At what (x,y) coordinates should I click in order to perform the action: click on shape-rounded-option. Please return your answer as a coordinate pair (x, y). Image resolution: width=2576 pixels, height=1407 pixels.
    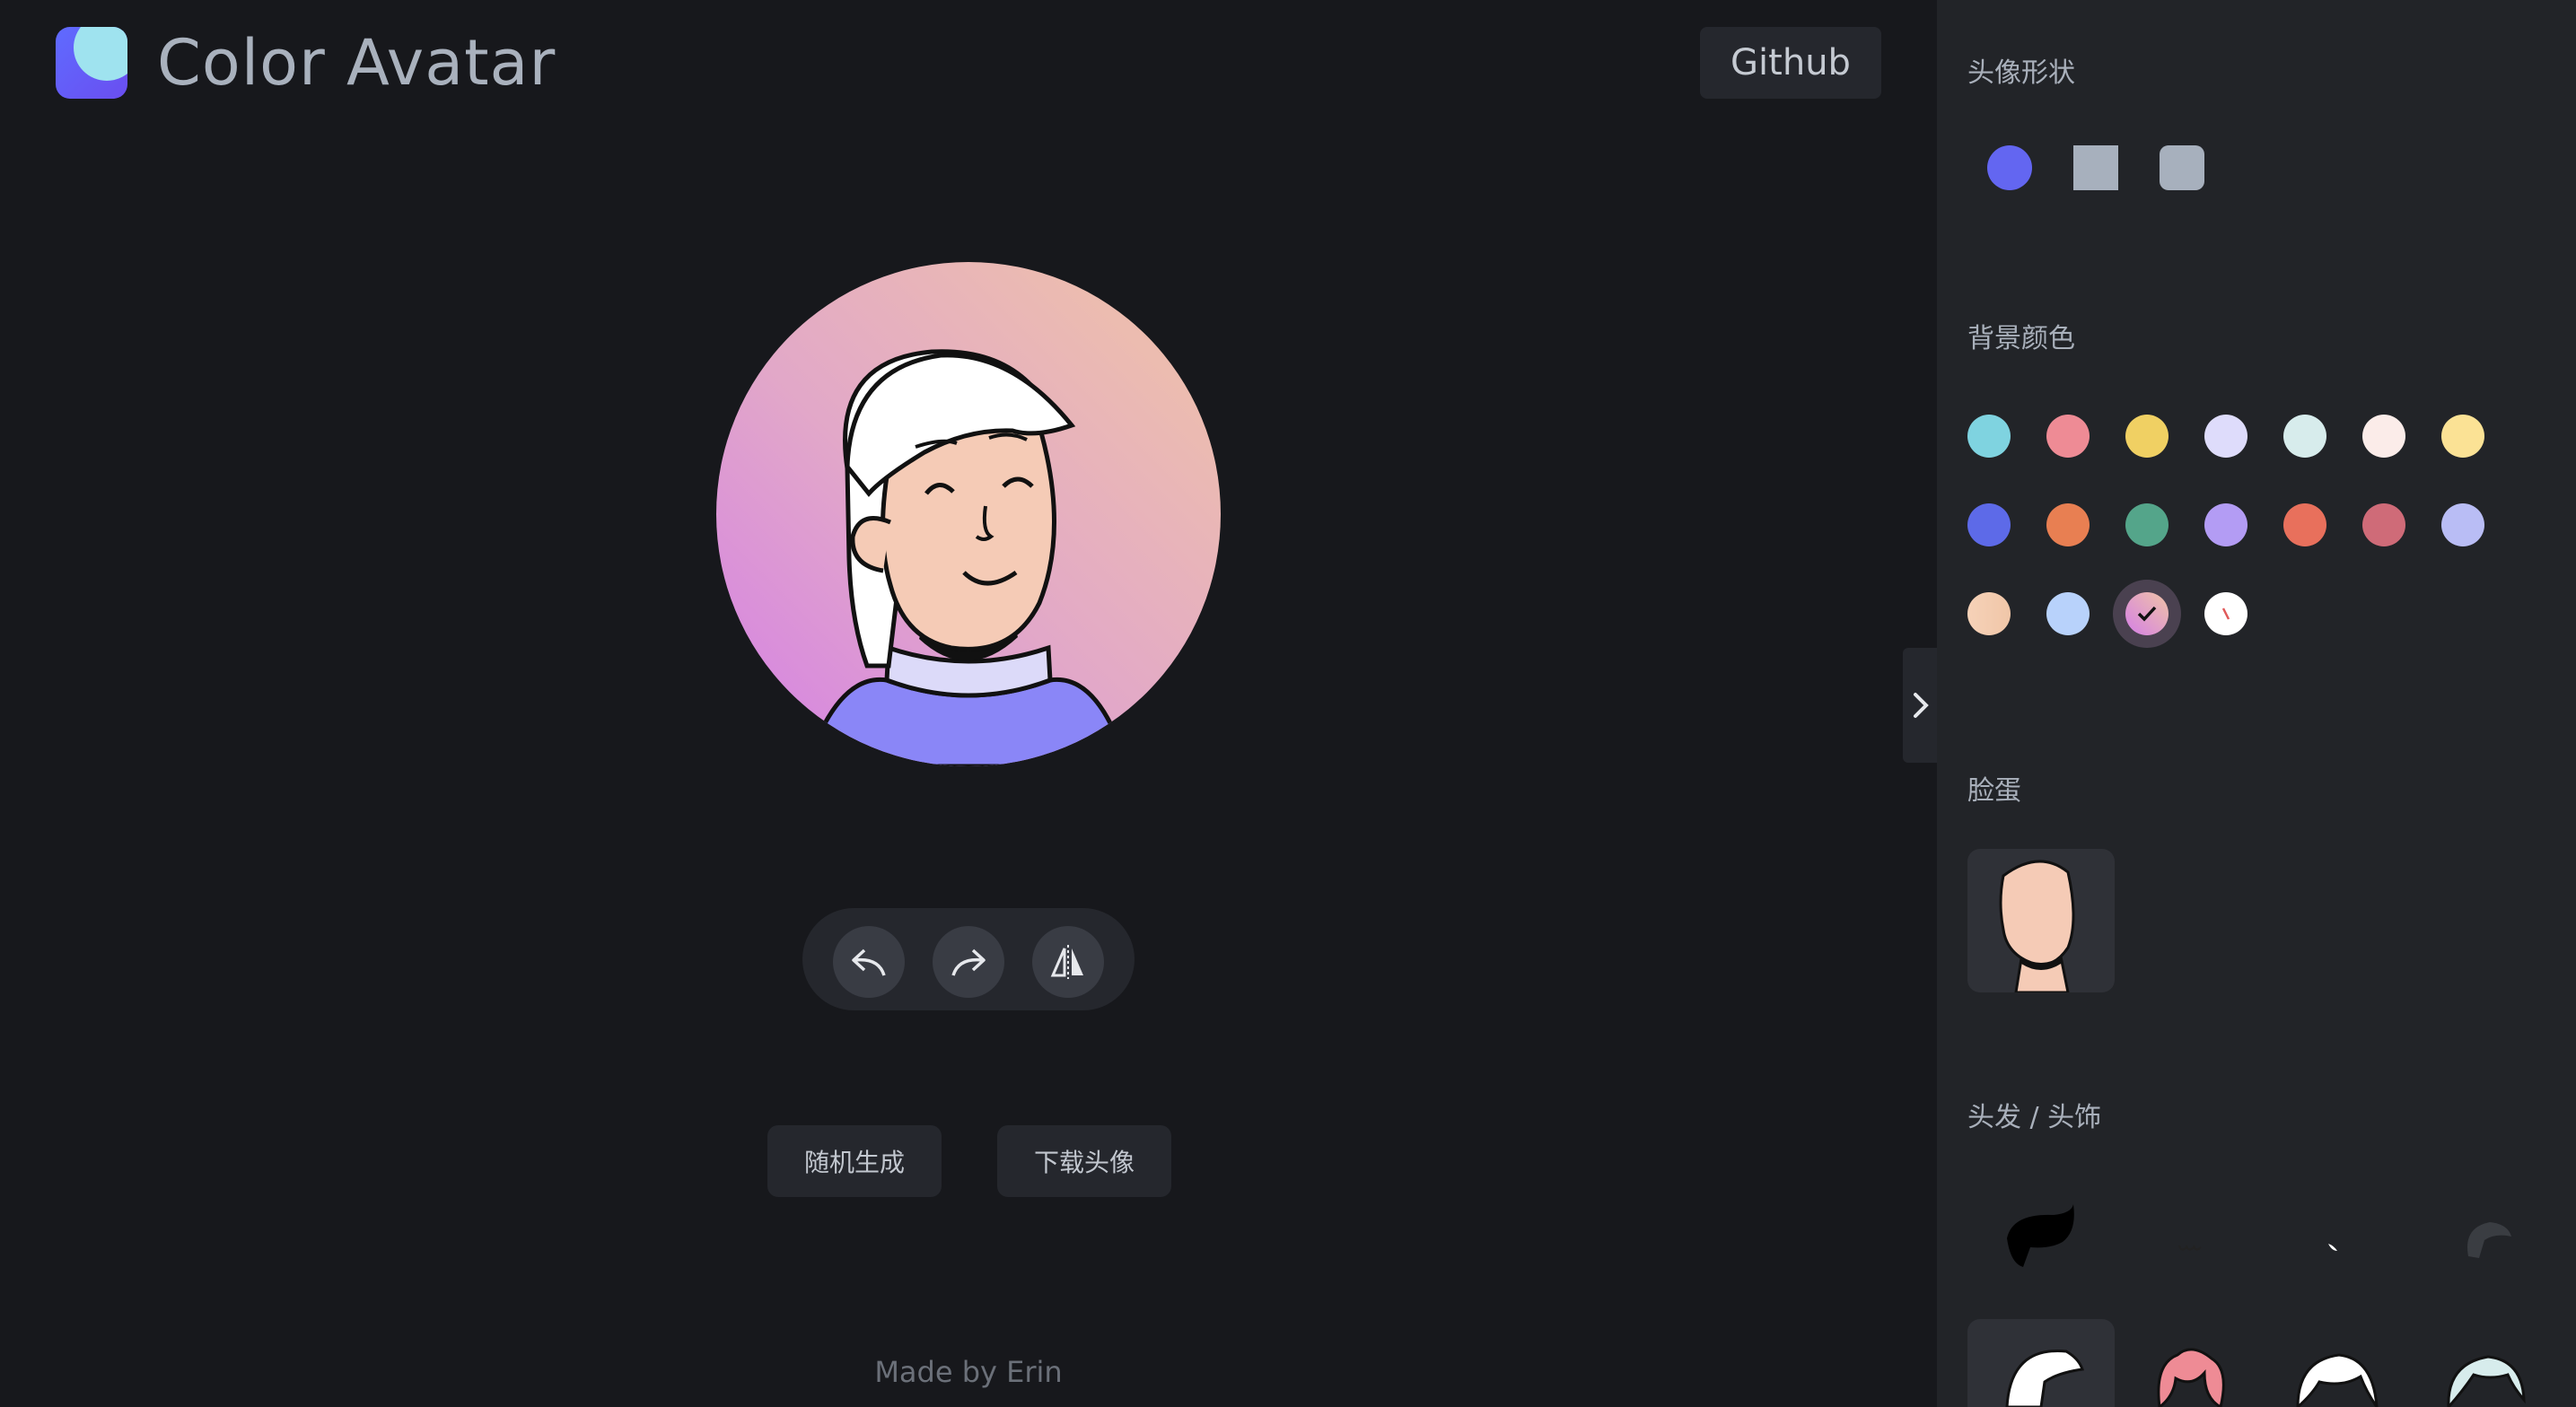
    Looking at the image, I should click on (2182, 168).